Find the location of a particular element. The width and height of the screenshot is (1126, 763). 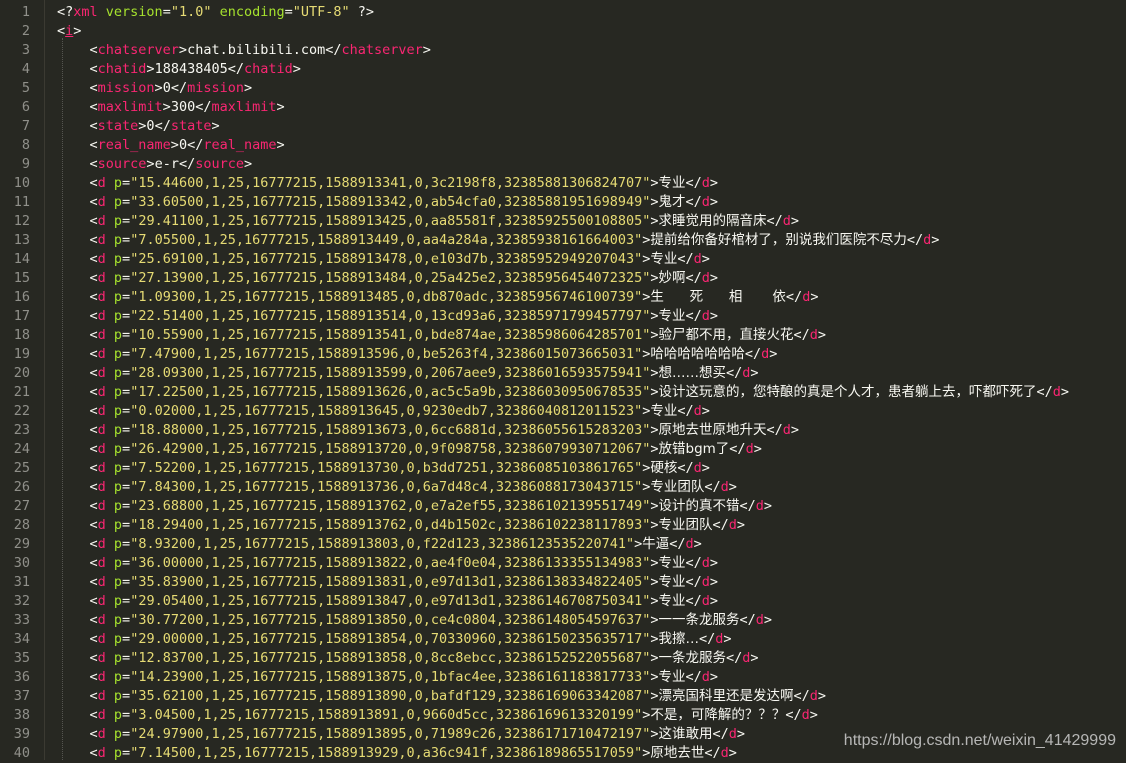

code-line: 8 <real_name>0</real_name> is located at coordinates (563, 145).